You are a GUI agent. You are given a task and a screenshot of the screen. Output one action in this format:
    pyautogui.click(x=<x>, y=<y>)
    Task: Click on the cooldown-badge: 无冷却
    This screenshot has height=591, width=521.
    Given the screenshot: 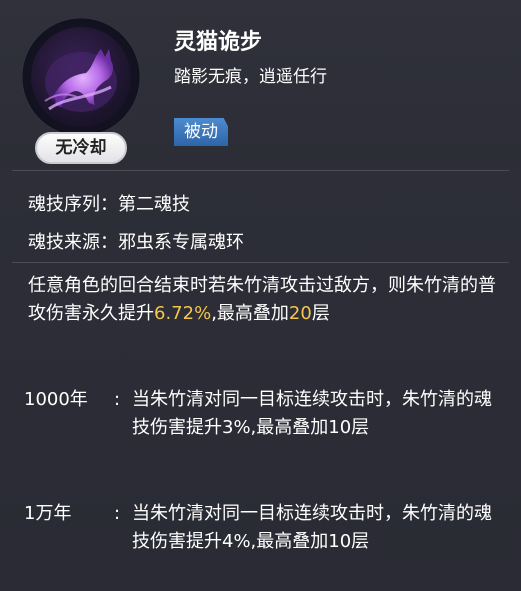 What is the action you would take?
    pyautogui.click(x=81, y=148)
    